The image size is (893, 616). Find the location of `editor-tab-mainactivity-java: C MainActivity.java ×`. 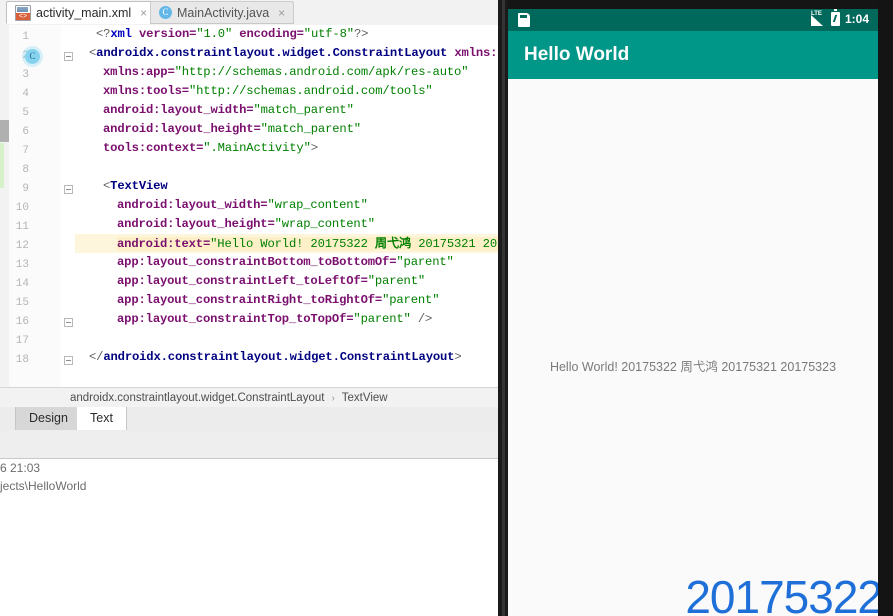

editor-tab-mainactivity-java: C MainActivity.java × is located at coordinates (222, 12).